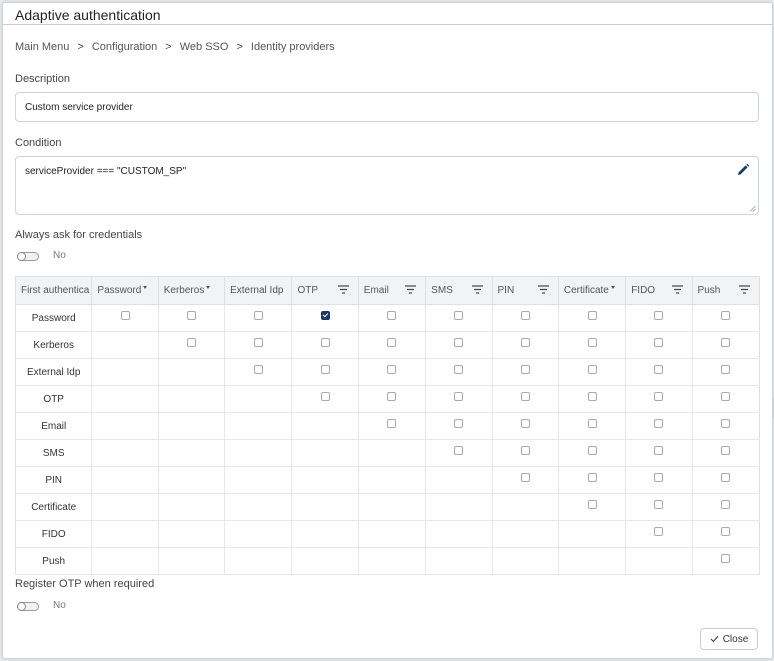 The width and height of the screenshot is (774, 661). Describe the element at coordinates (28, 606) in the screenshot. I see `register-otp-toggle` at that location.